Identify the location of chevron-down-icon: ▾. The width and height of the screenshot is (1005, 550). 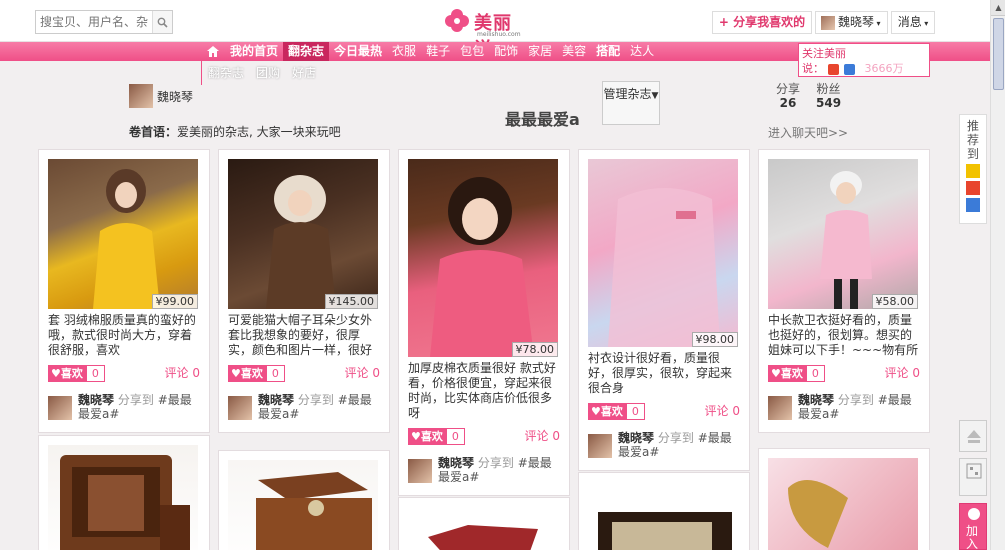
(925, 23).